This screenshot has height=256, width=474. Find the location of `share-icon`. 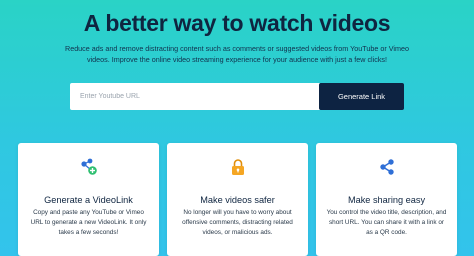

share-icon is located at coordinates (386, 167).